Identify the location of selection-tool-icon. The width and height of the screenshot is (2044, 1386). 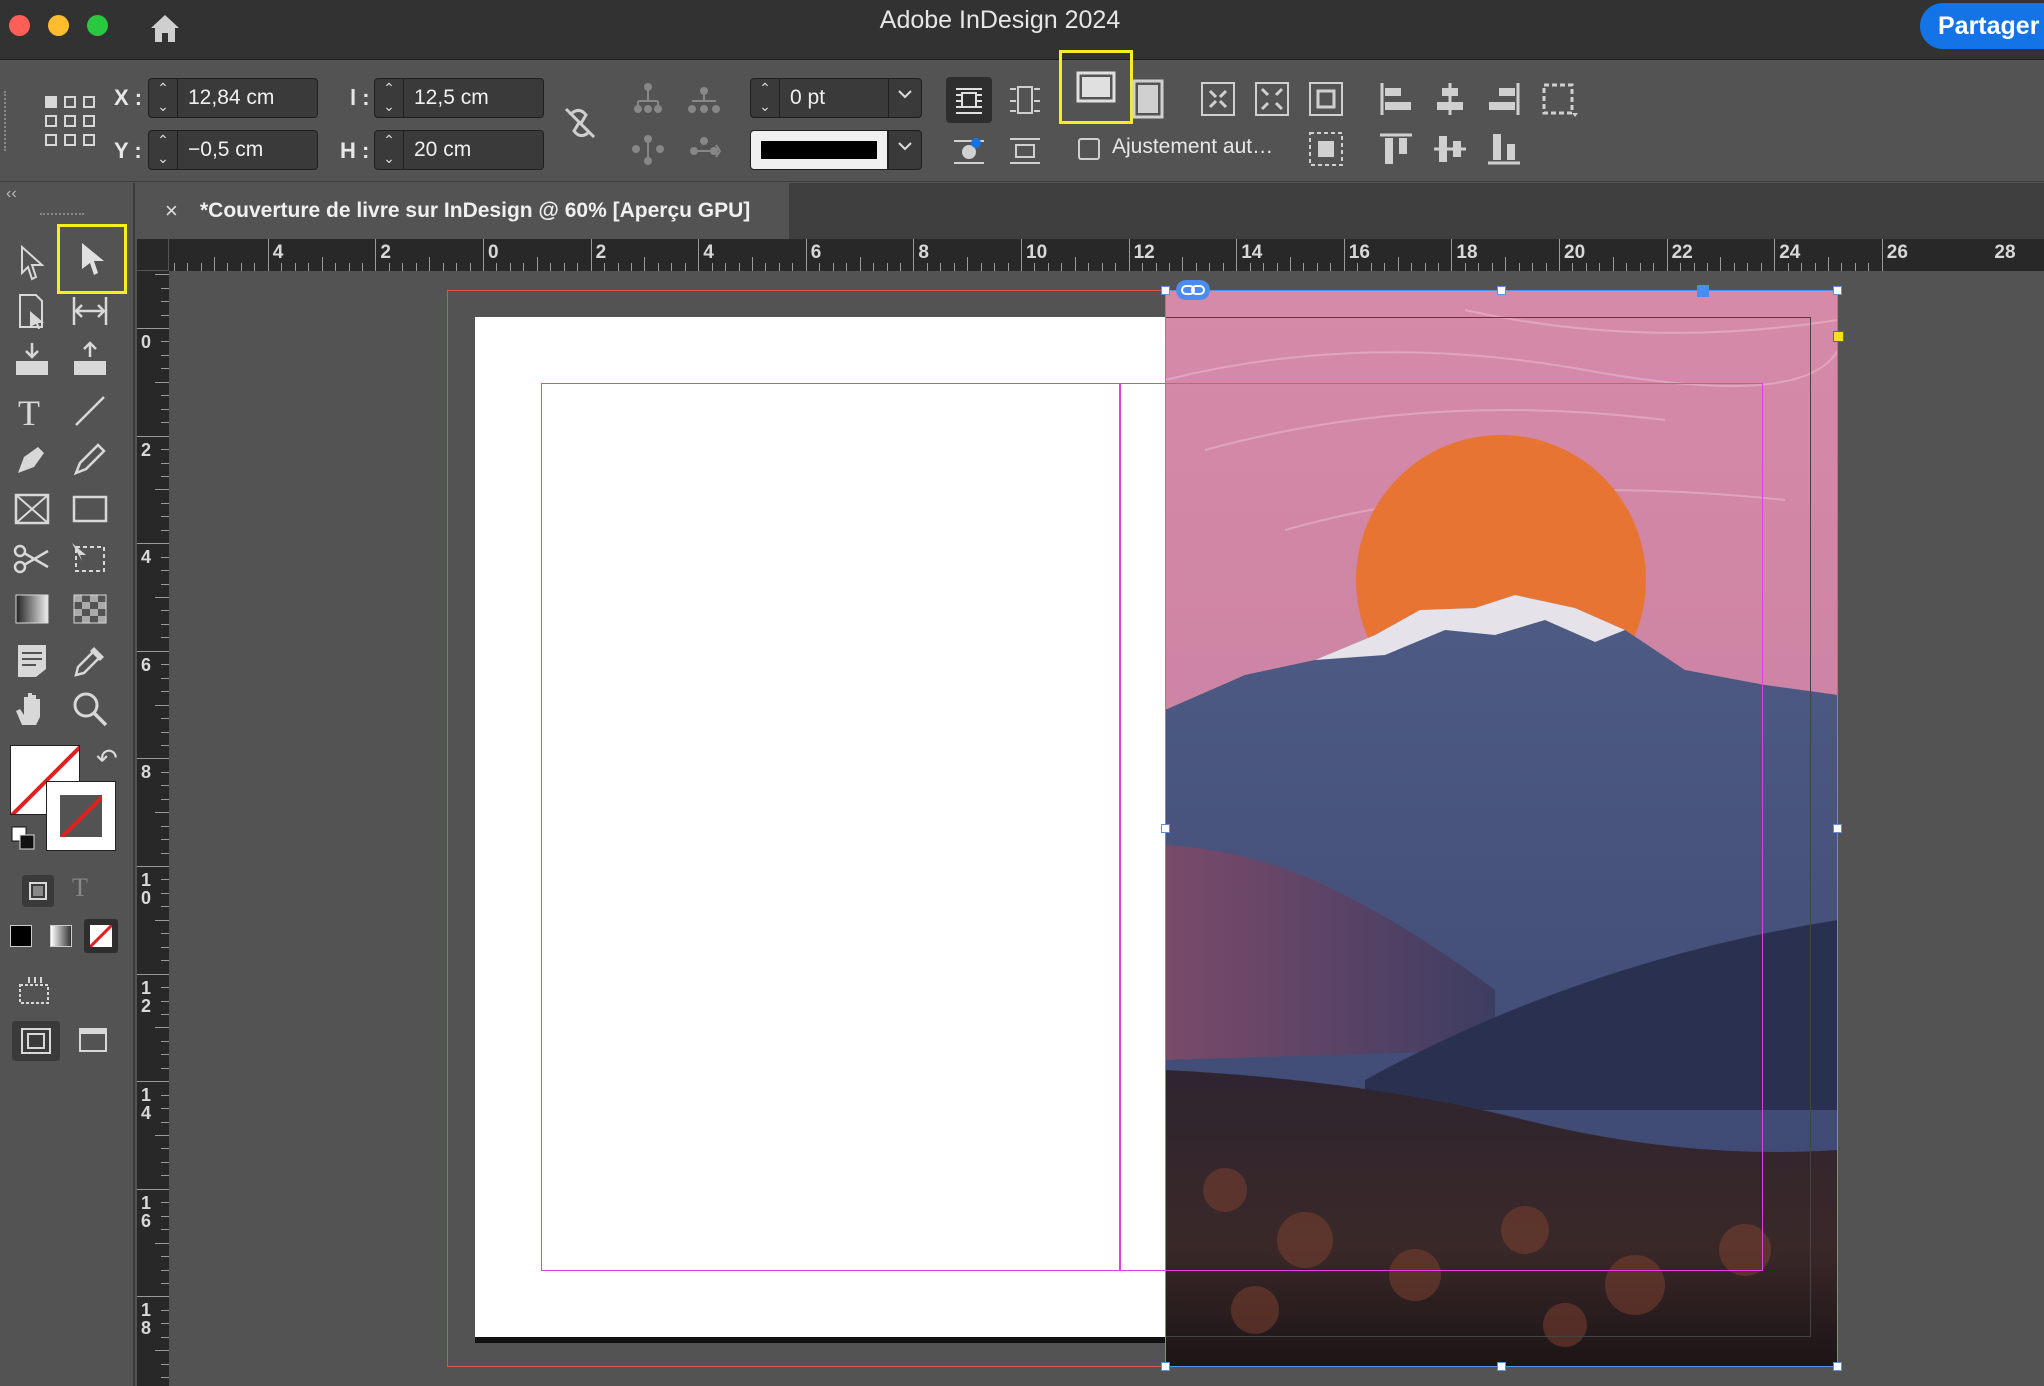
(32, 263).